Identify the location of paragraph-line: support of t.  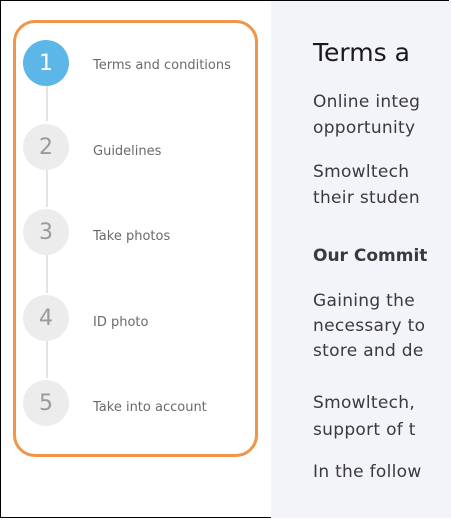
(364, 430).